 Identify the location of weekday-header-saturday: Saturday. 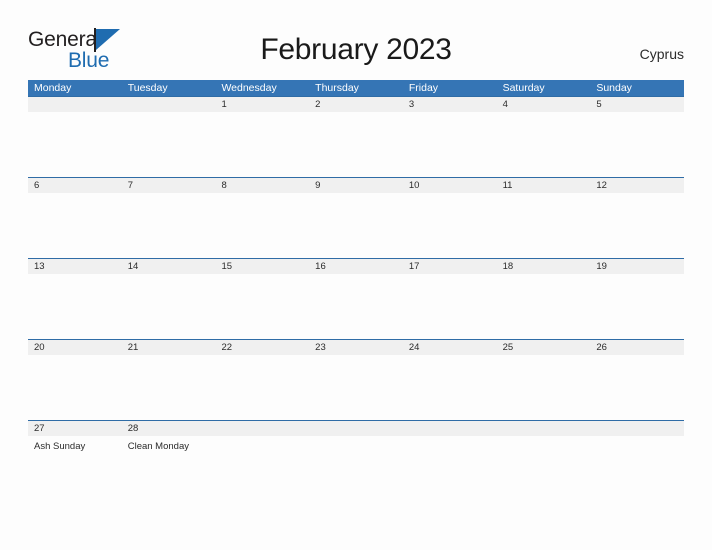
(523, 88).